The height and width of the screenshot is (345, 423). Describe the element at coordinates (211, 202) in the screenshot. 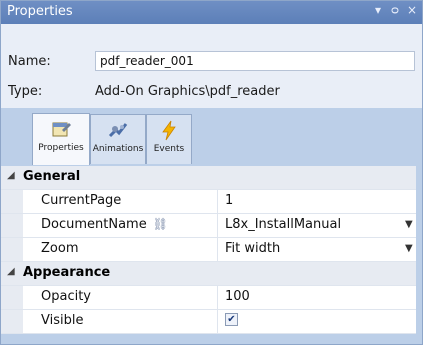

I see `property-row-currentpage: CurrentPage 1` at that location.